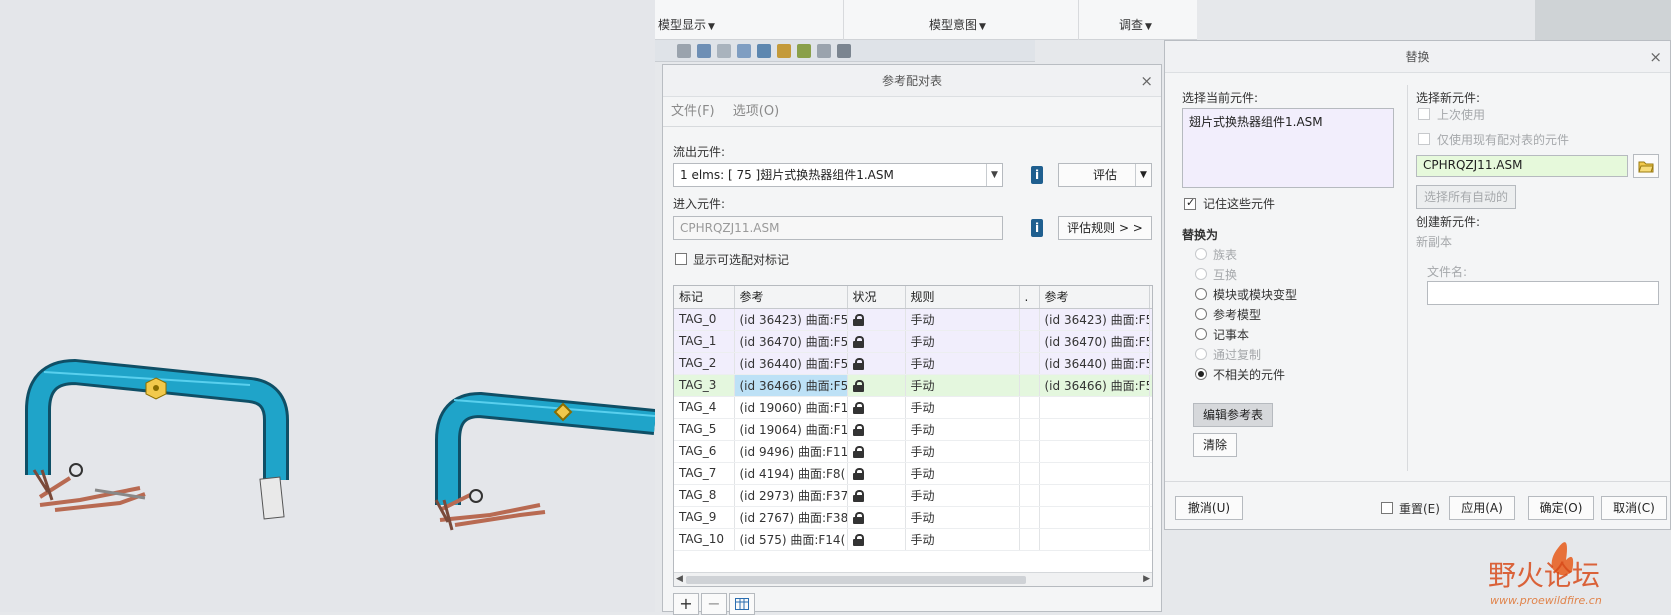  What do you see at coordinates (1288, 148) in the screenshot?
I see `current-component-list: 翅片式换热器组件1.ASM` at bounding box center [1288, 148].